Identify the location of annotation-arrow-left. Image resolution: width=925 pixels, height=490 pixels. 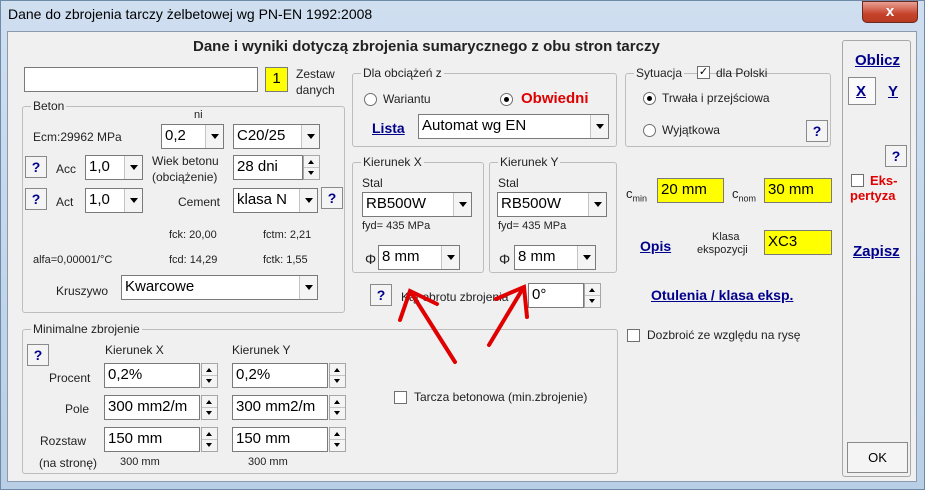
(427, 326).